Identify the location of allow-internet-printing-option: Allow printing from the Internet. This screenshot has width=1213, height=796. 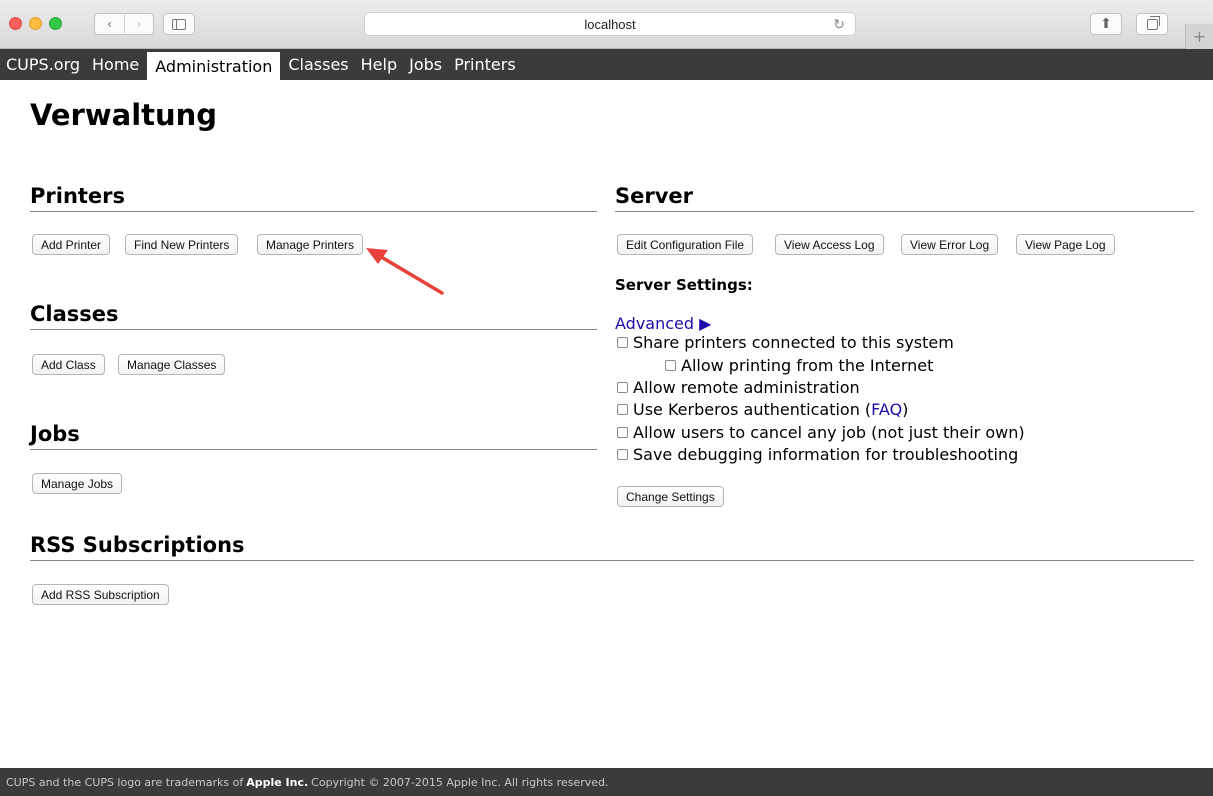
(799, 365).